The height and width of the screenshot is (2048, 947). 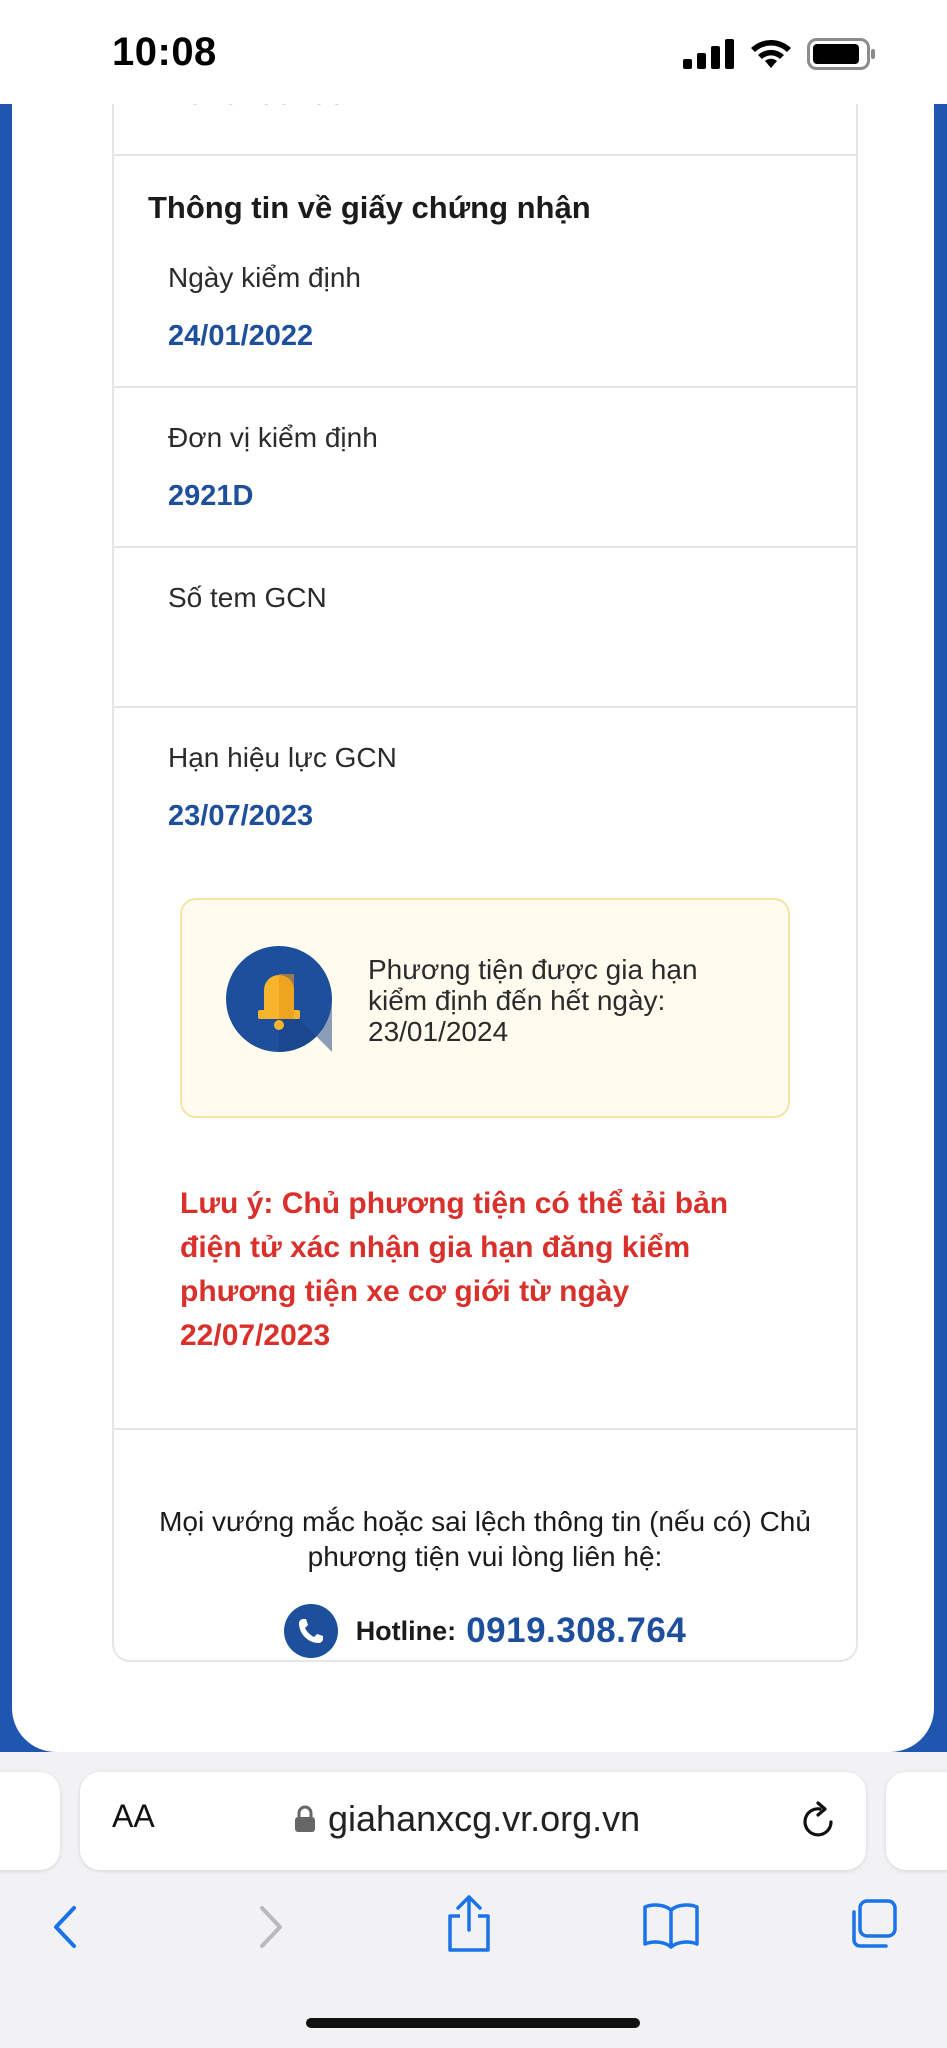 I want to click on battery-icon, so click(x=841, y=54).